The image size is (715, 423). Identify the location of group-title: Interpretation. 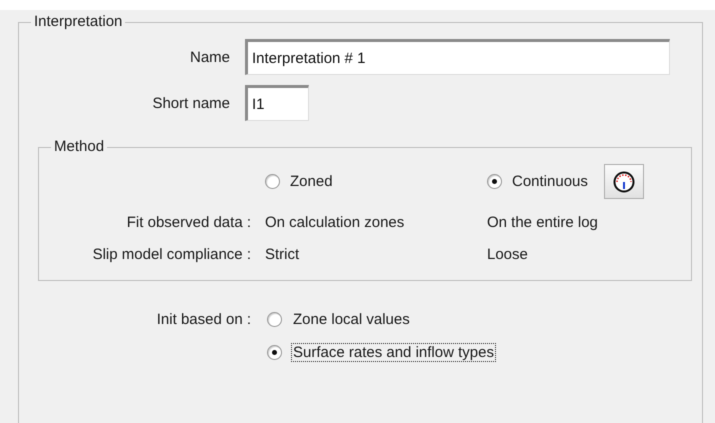
(78, 22).